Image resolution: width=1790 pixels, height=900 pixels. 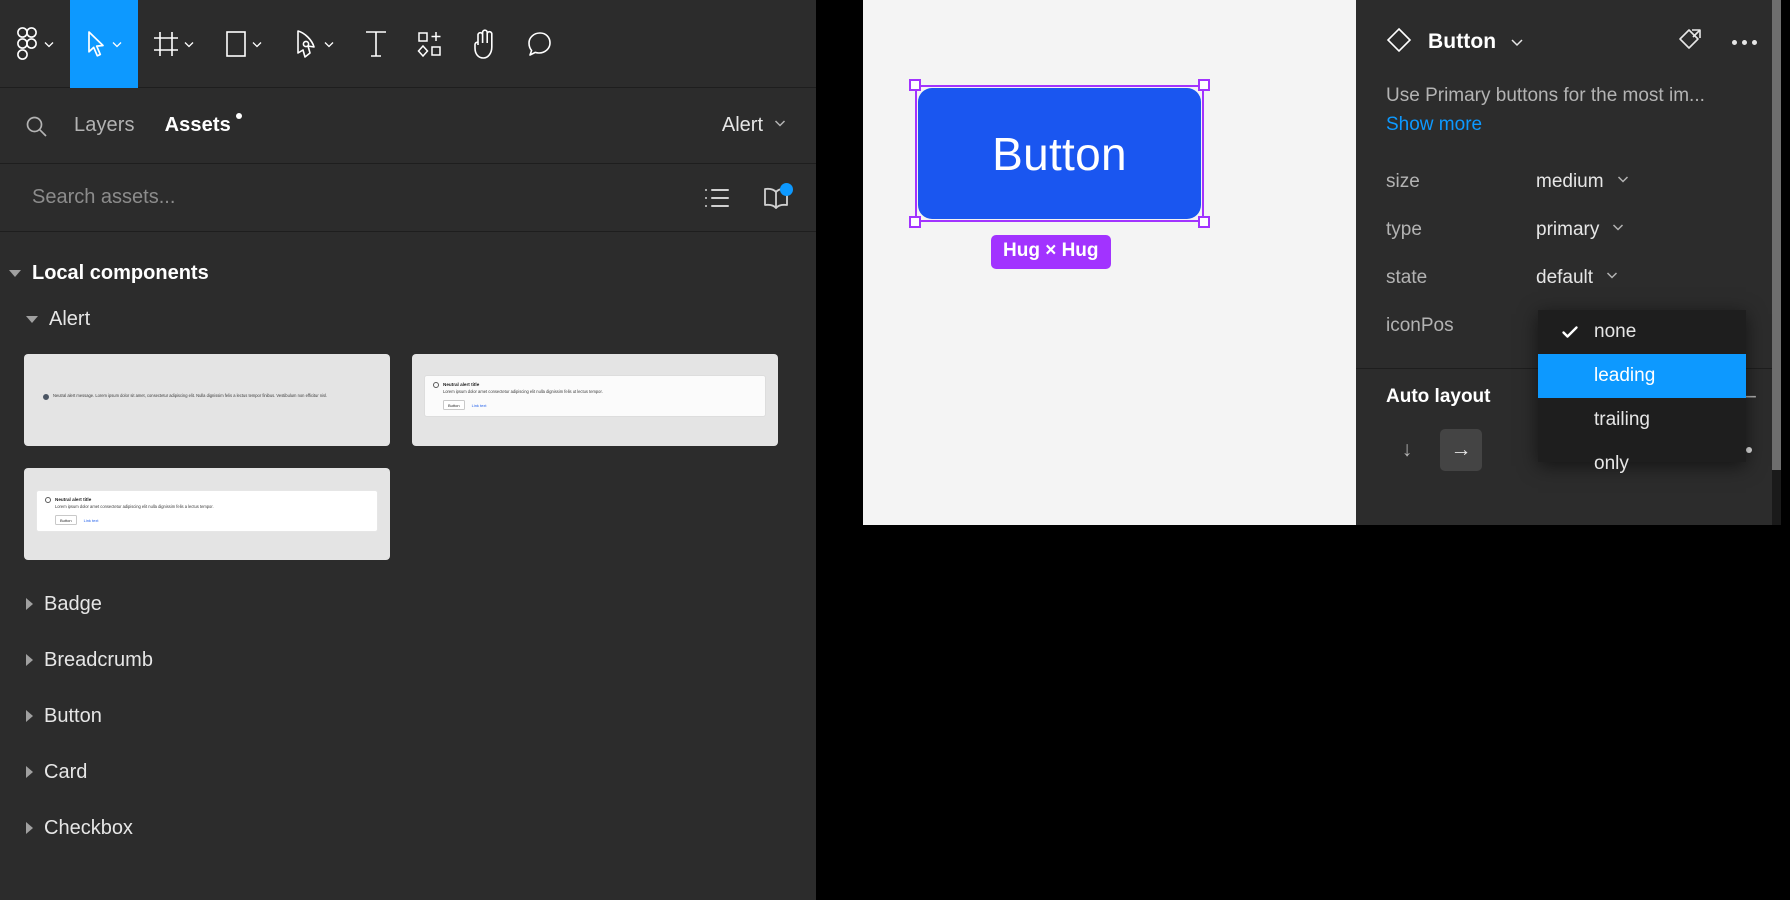 What do you see at coordinates (351, 197) in the screenshot?
I see `search-input` at bounding box center [351, 197].